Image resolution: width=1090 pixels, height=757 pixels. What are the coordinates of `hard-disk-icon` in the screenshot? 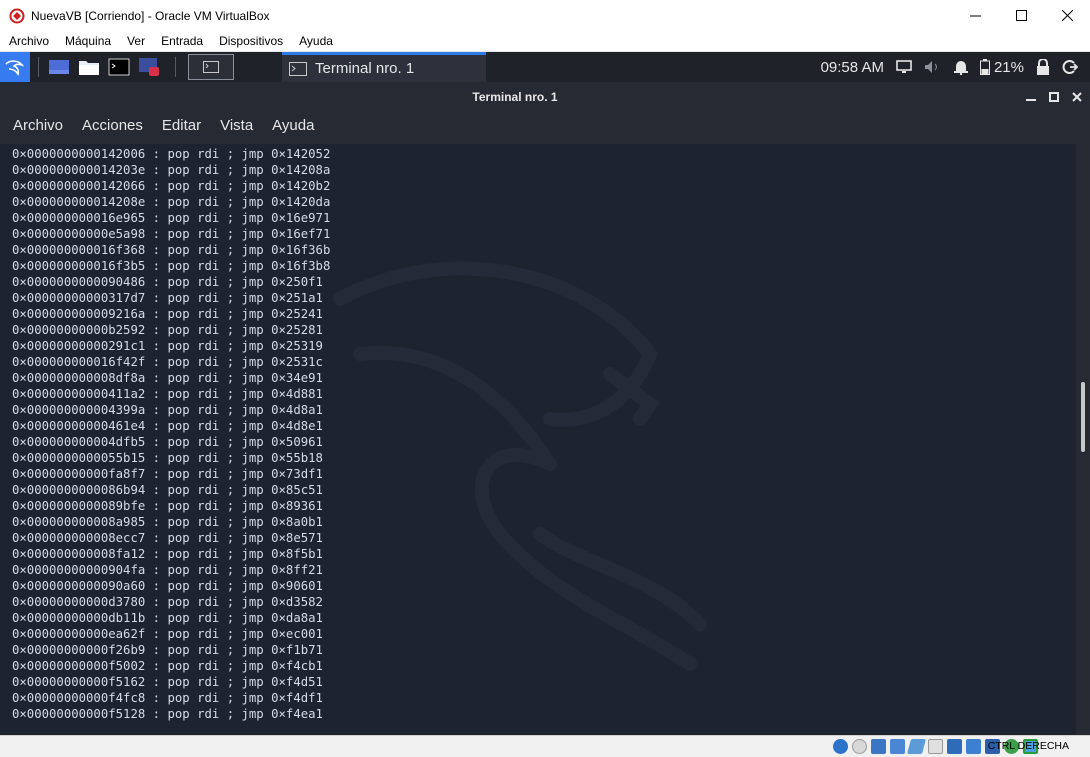 It's located at (840, 746).